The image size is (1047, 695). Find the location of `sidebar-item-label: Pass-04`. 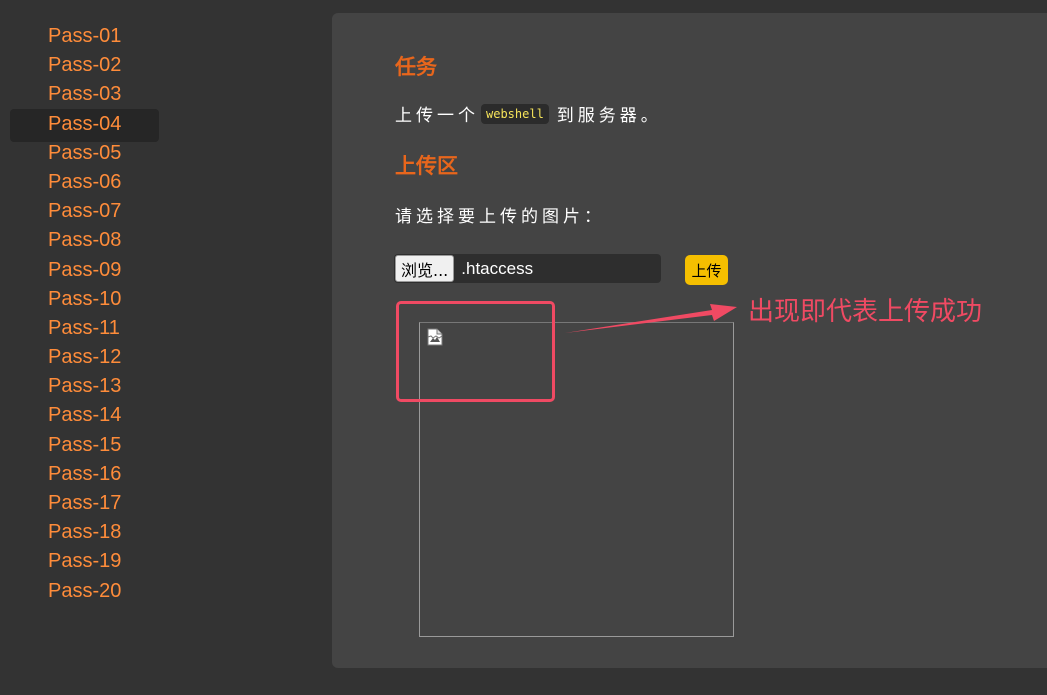

sidebar-item-label: Pass-04 is located at coordinates (85, 123).